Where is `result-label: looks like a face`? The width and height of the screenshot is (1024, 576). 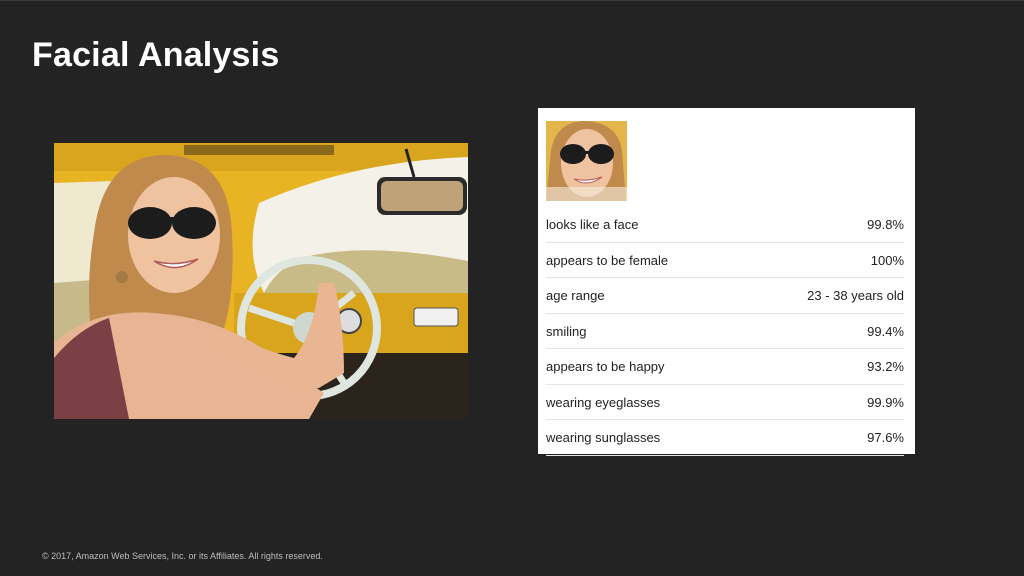 result-label: looks like a face is located at coordinates (592, 225).